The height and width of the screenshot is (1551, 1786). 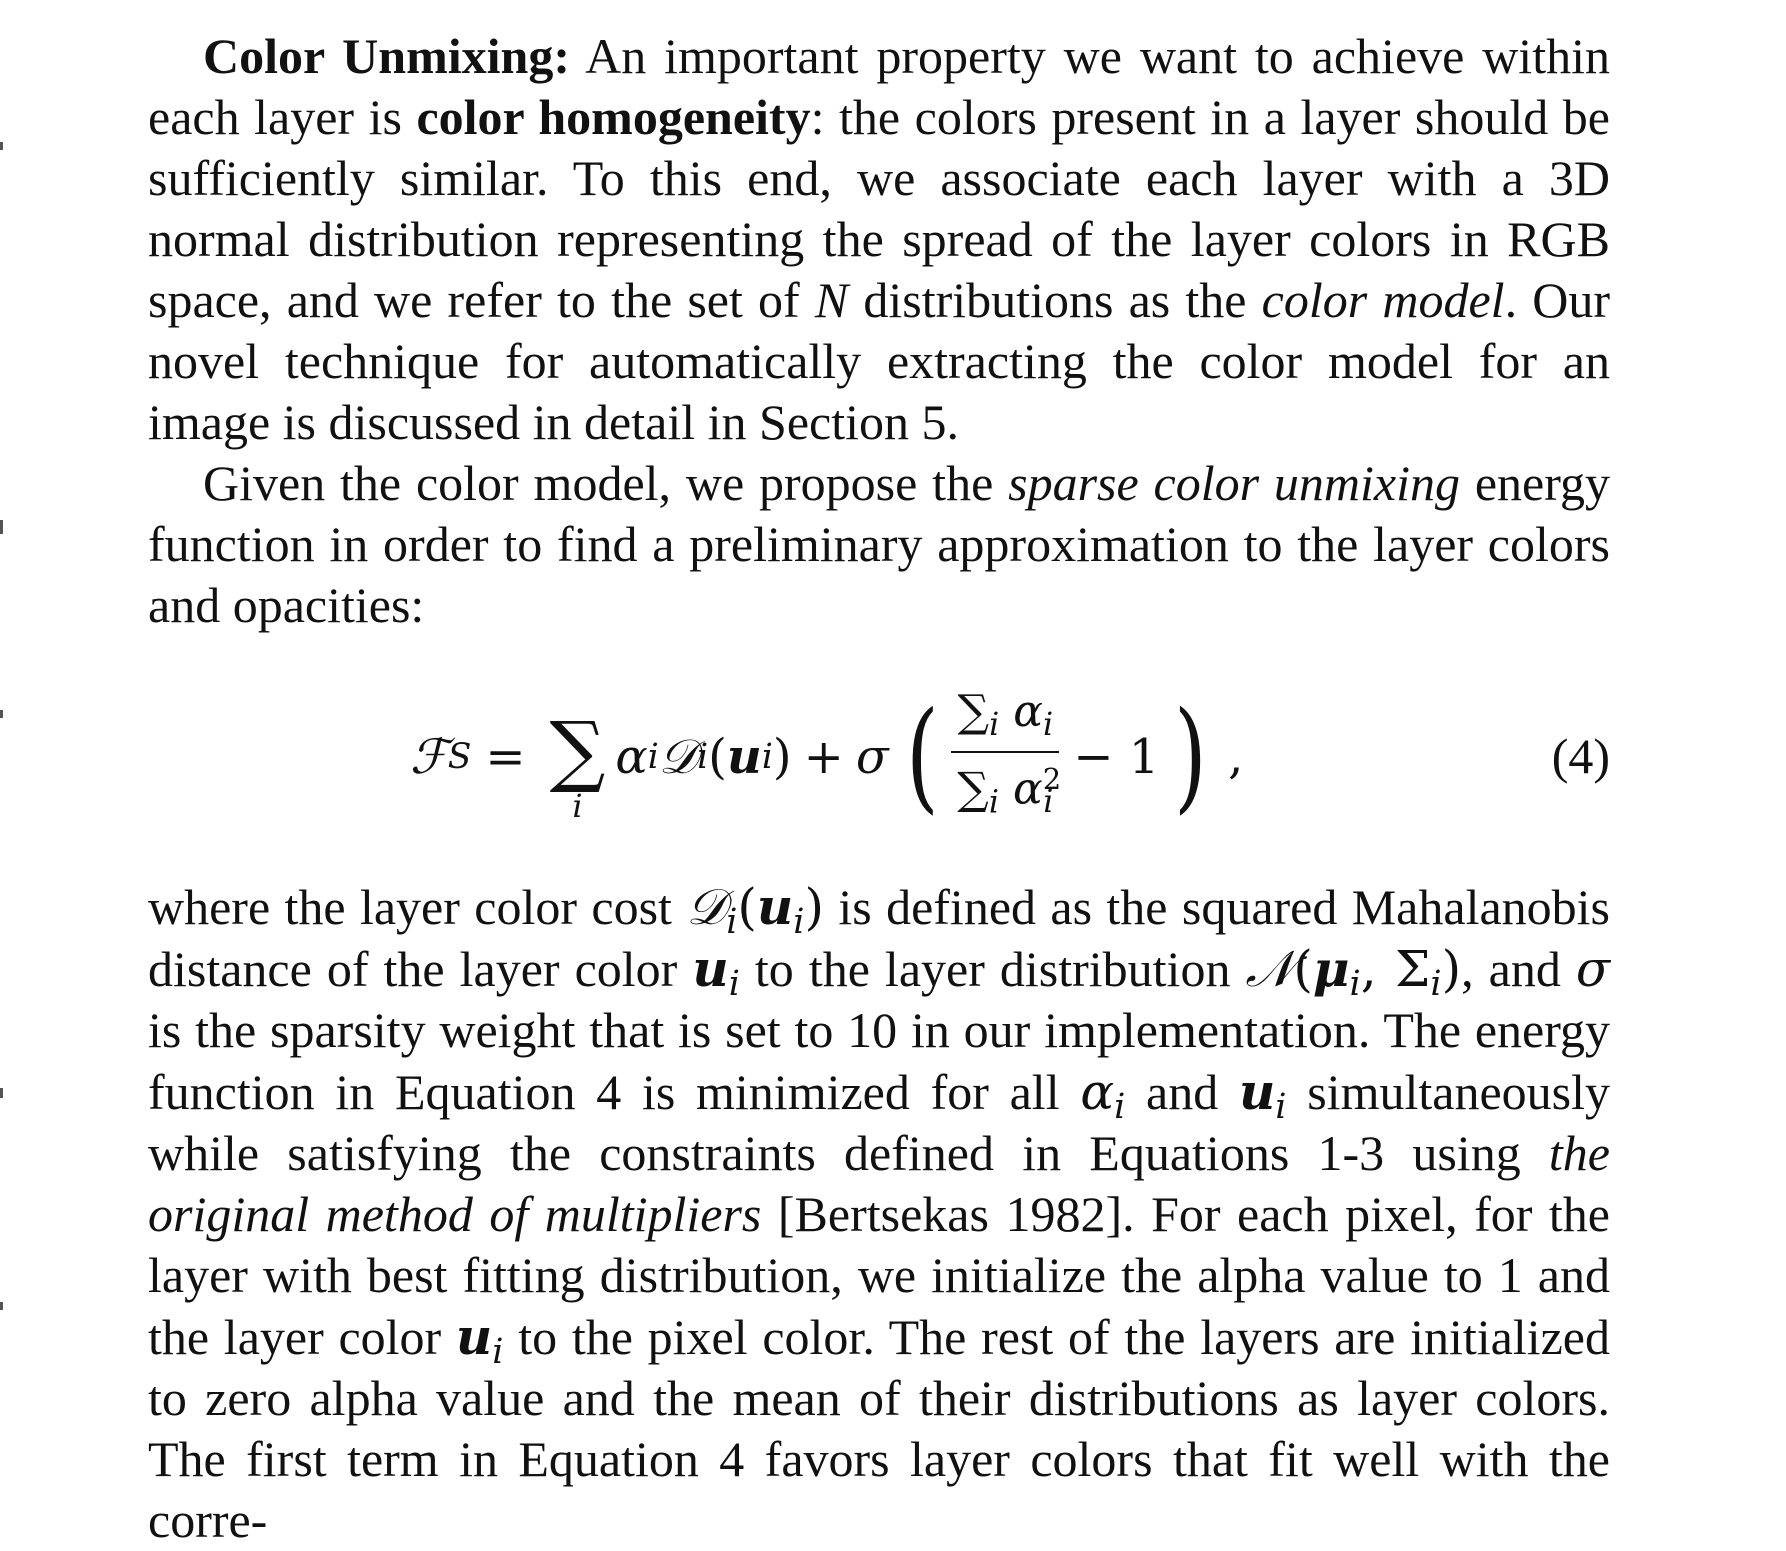 I want to click on eq-comma: ,, so click(x=1236, y=756).